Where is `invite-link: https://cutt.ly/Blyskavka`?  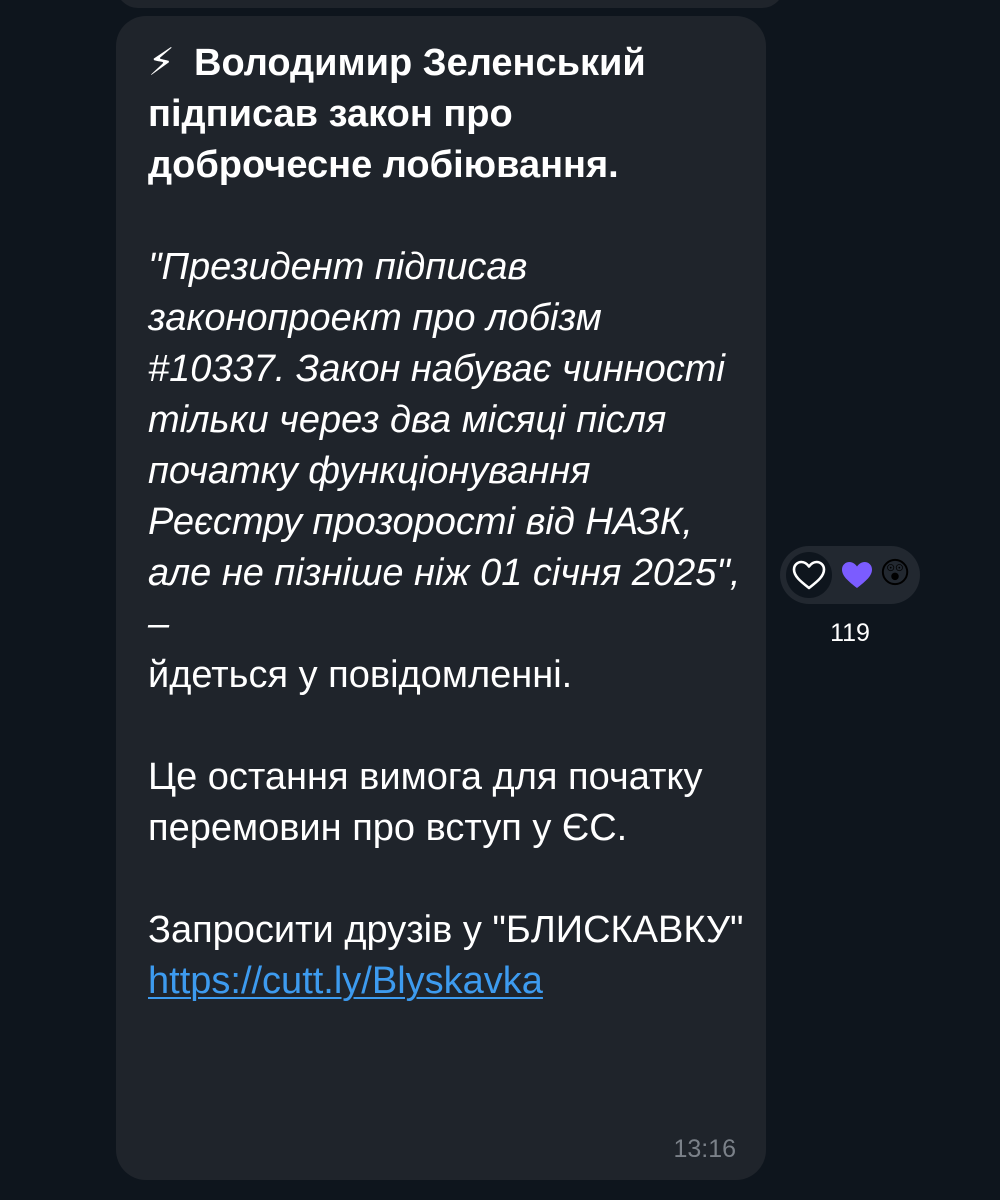
invite-link: https://cutt.ly/Blyskavka is located at coordinates (345, 981).